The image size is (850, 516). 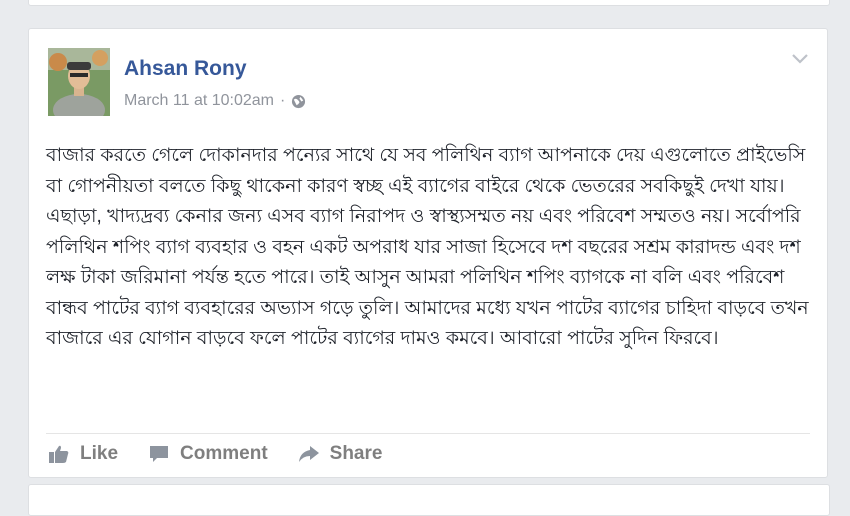 I want to click on share-icon, so click(x=308, y=454).